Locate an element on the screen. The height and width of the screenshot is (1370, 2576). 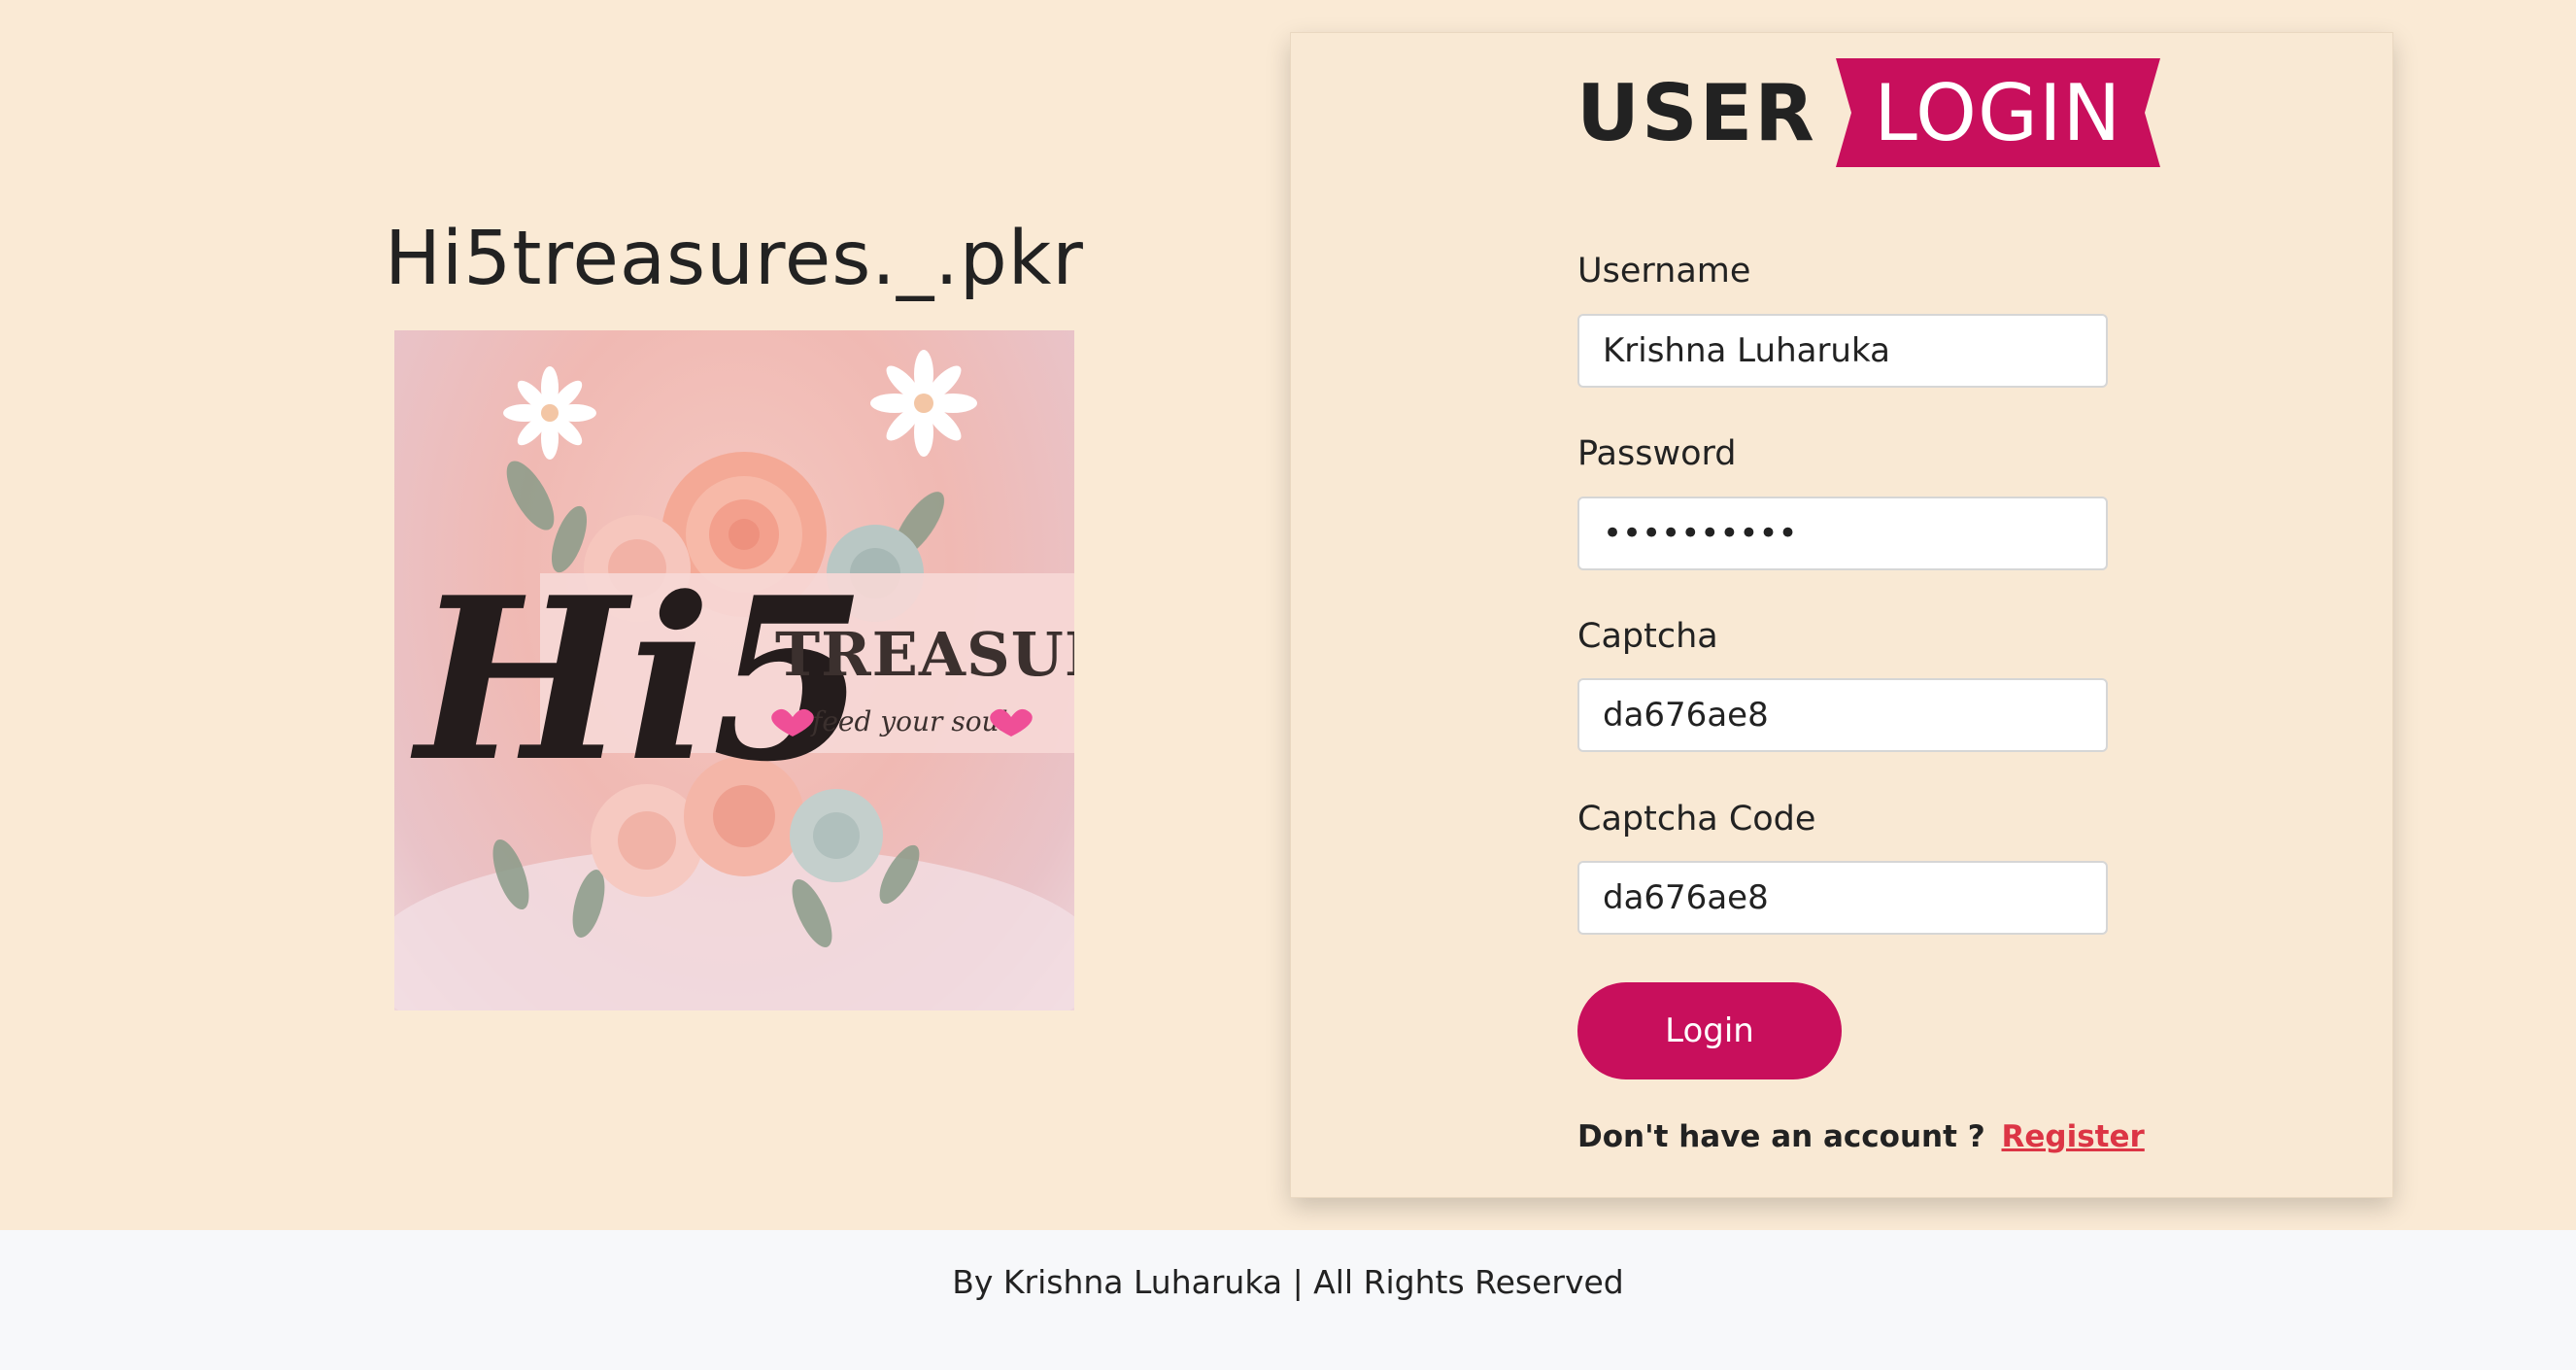
username-label: Username is located at coordinates (1664, 271).